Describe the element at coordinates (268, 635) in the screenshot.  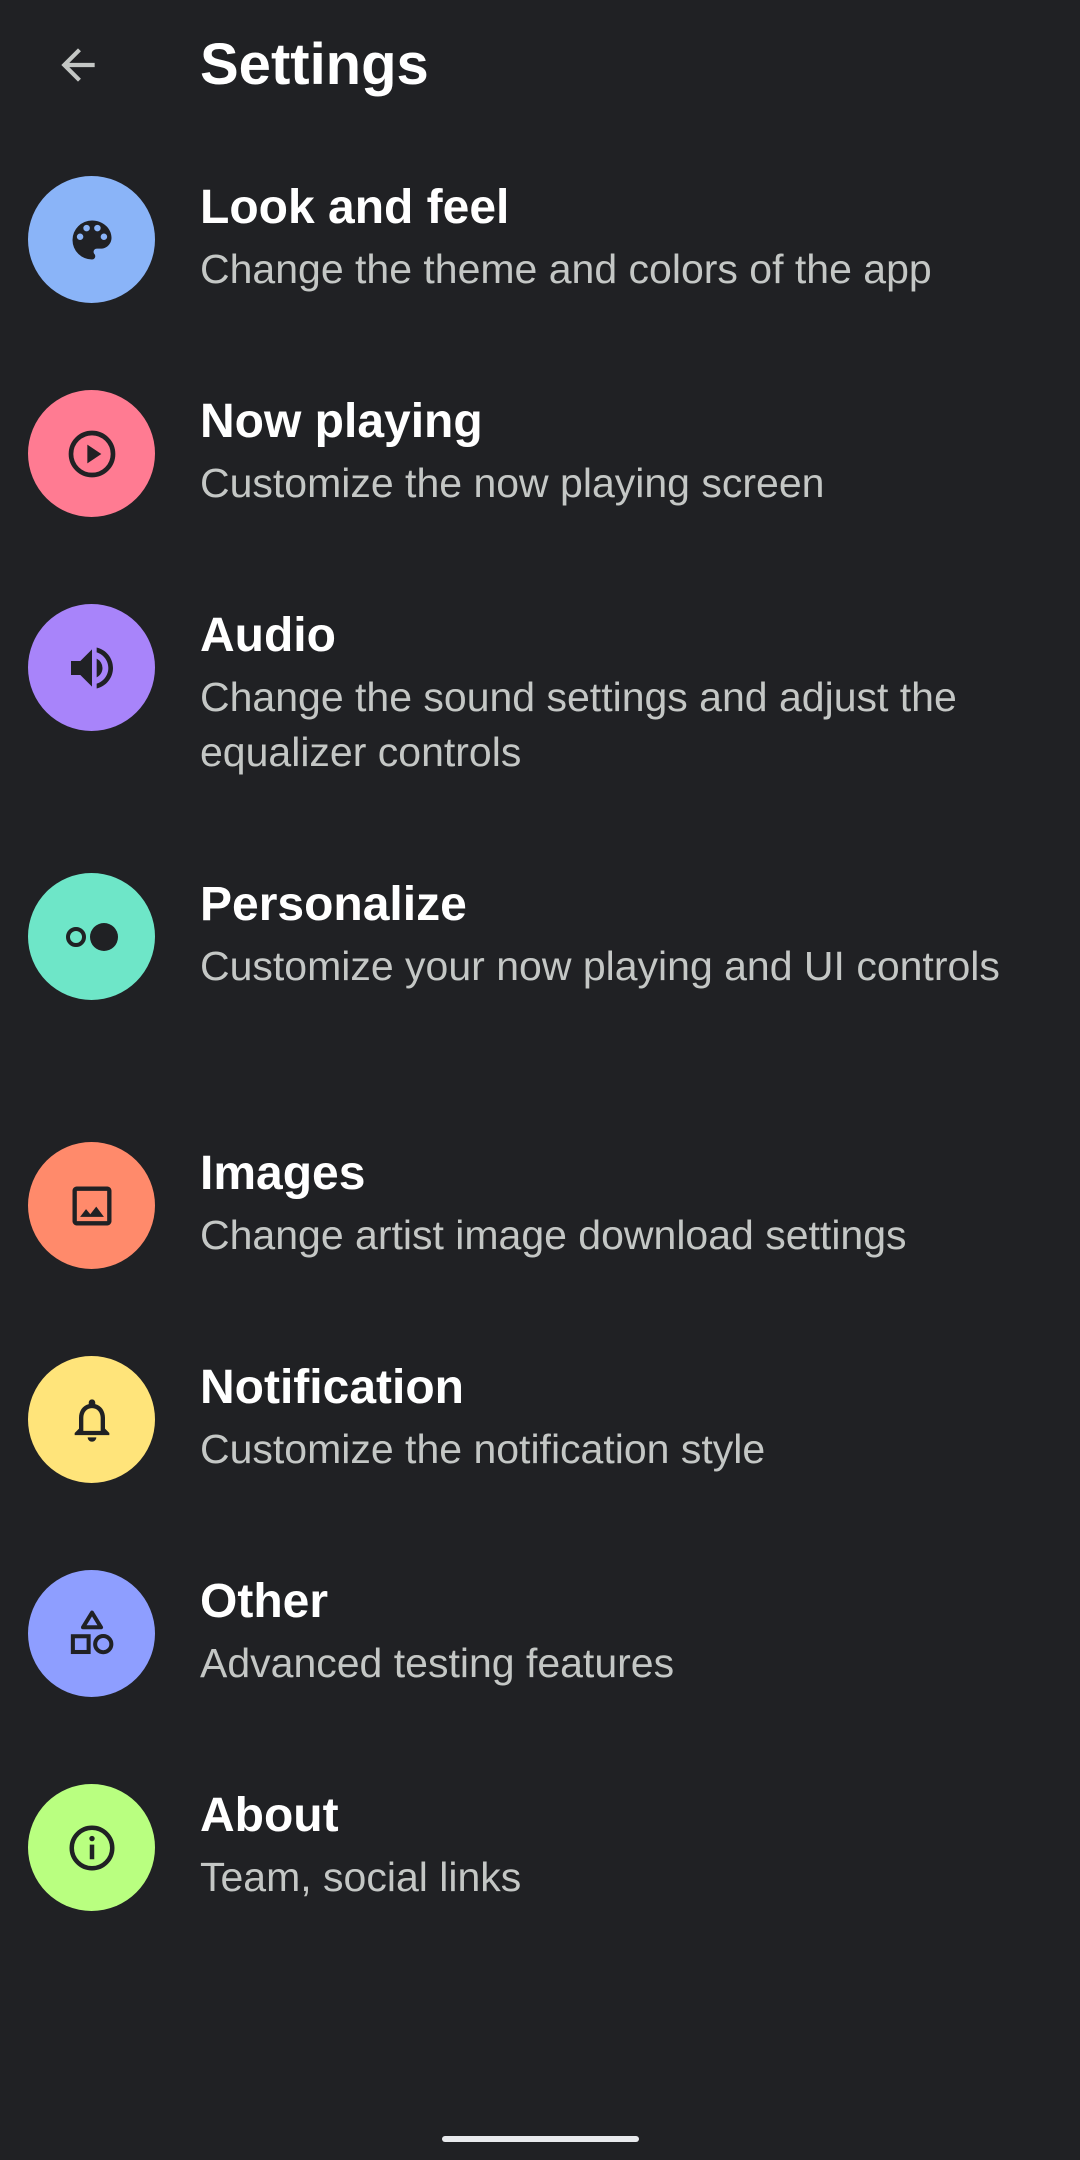
I see `item-title: Audio` at that location.